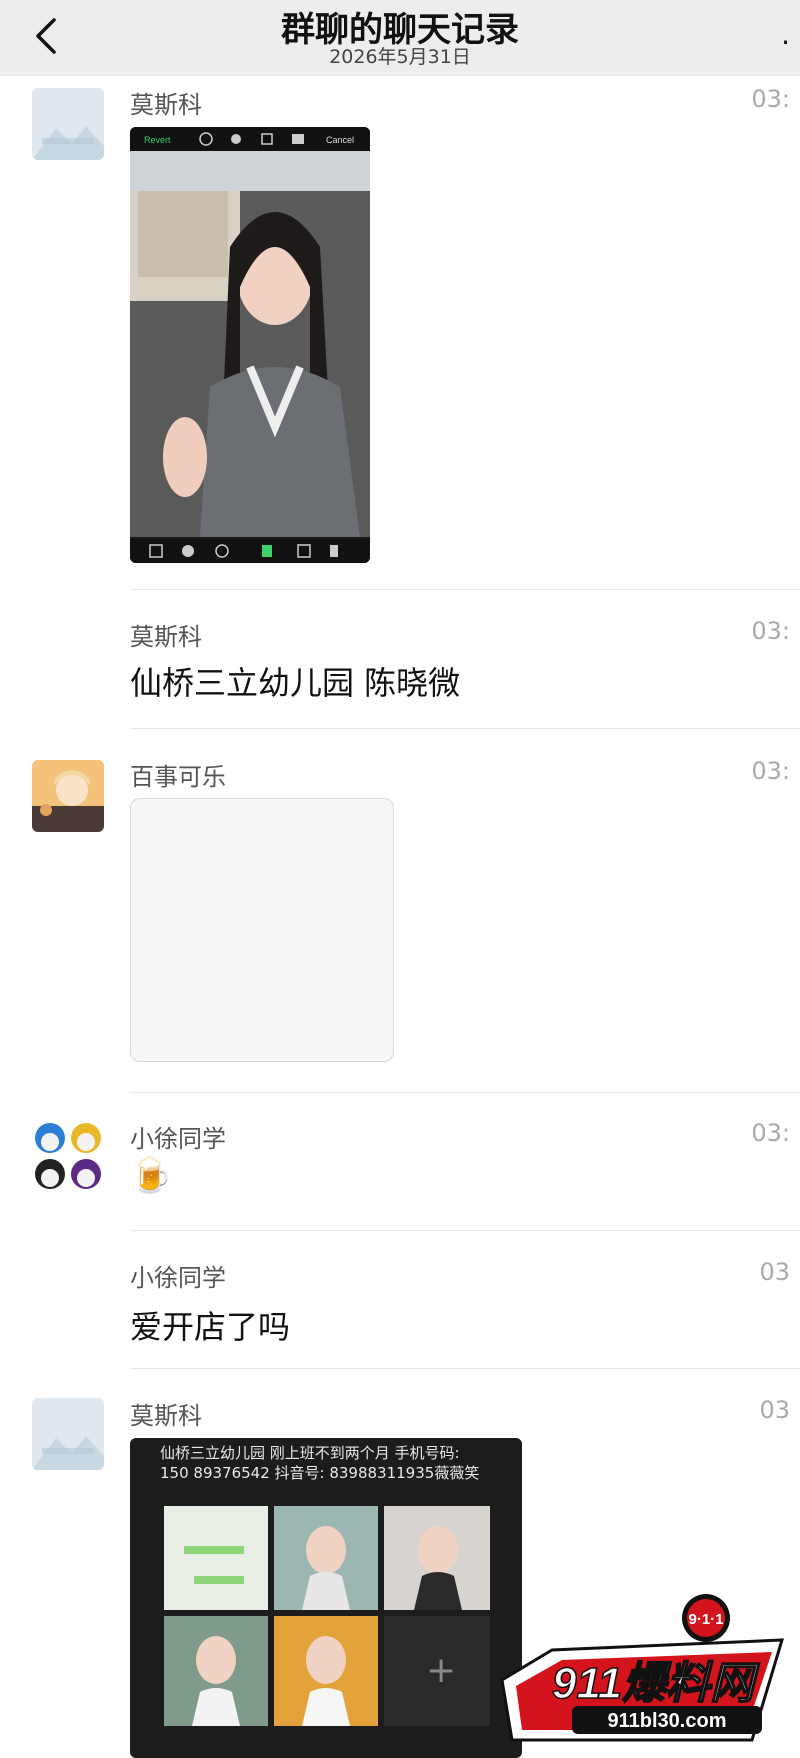 This screenshot has height=1758, width=800. I want to click on selfie-image-message: Revert Cancel, so click(250, 345).